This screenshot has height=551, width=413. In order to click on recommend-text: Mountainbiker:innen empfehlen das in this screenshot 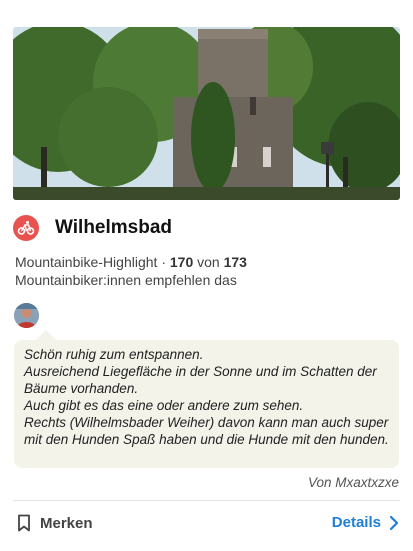, I will do `click(126, 280)`.